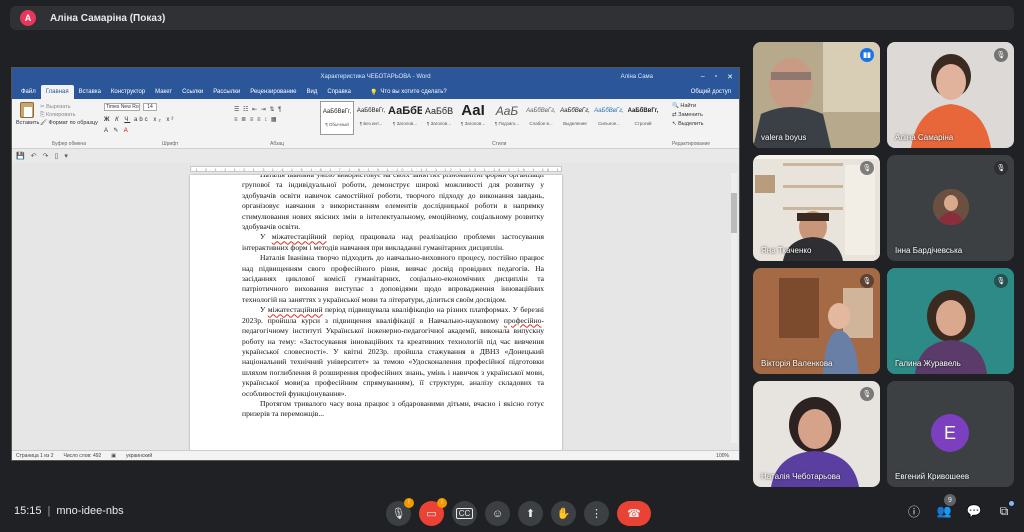 Image resolution: width=1024 pixels, height=532 pixels. What do you see at coordinates (464, 513) in the screenshot?
I see `captions-button: CC` at bounding box center [464, 513].